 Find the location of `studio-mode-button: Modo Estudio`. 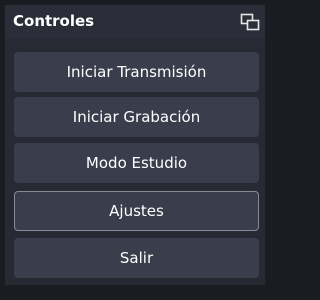

studio-mode-button: Modo Estudio is located at coordinates (136, 163).